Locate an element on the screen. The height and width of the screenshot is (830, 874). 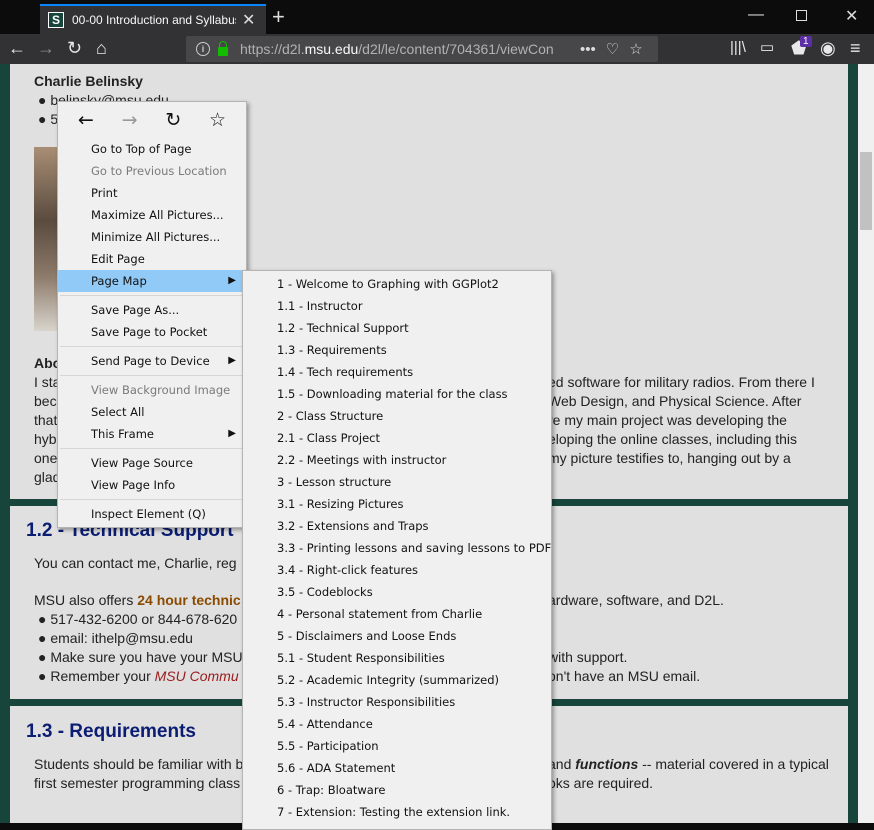
page-map-item: 3.1 - Resizing Pictures is located at coordinates (397, 504).